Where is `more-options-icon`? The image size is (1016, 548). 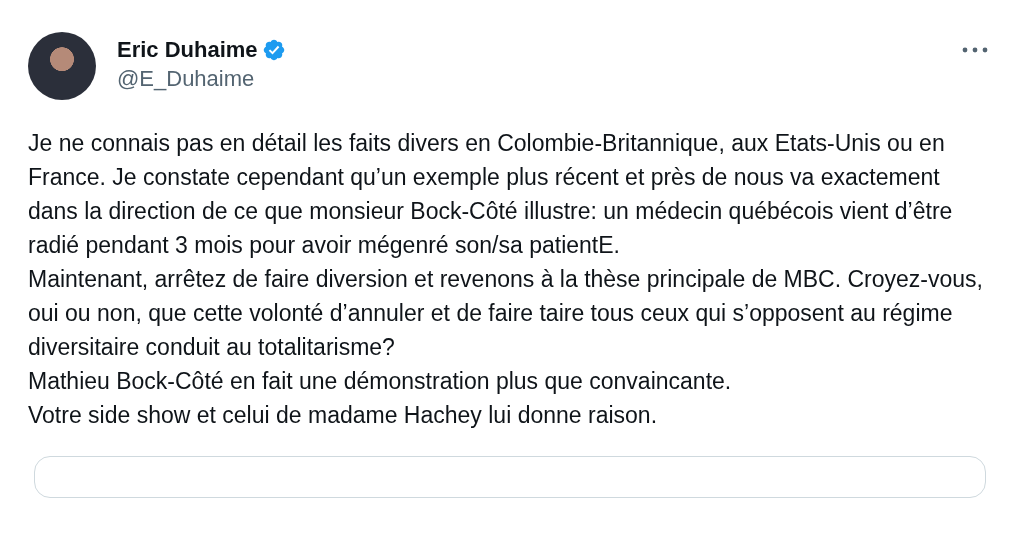
more-options-icon is located at coordinates (975, 50).